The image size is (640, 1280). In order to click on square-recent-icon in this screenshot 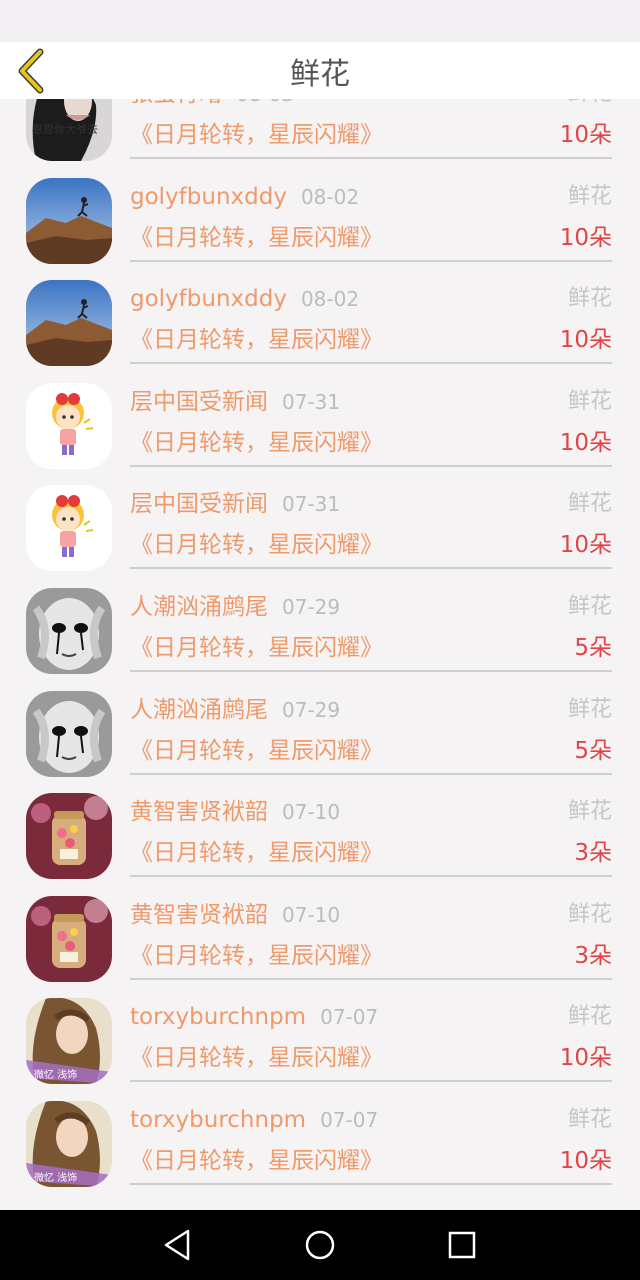, I will do `click(462, 1245)`.